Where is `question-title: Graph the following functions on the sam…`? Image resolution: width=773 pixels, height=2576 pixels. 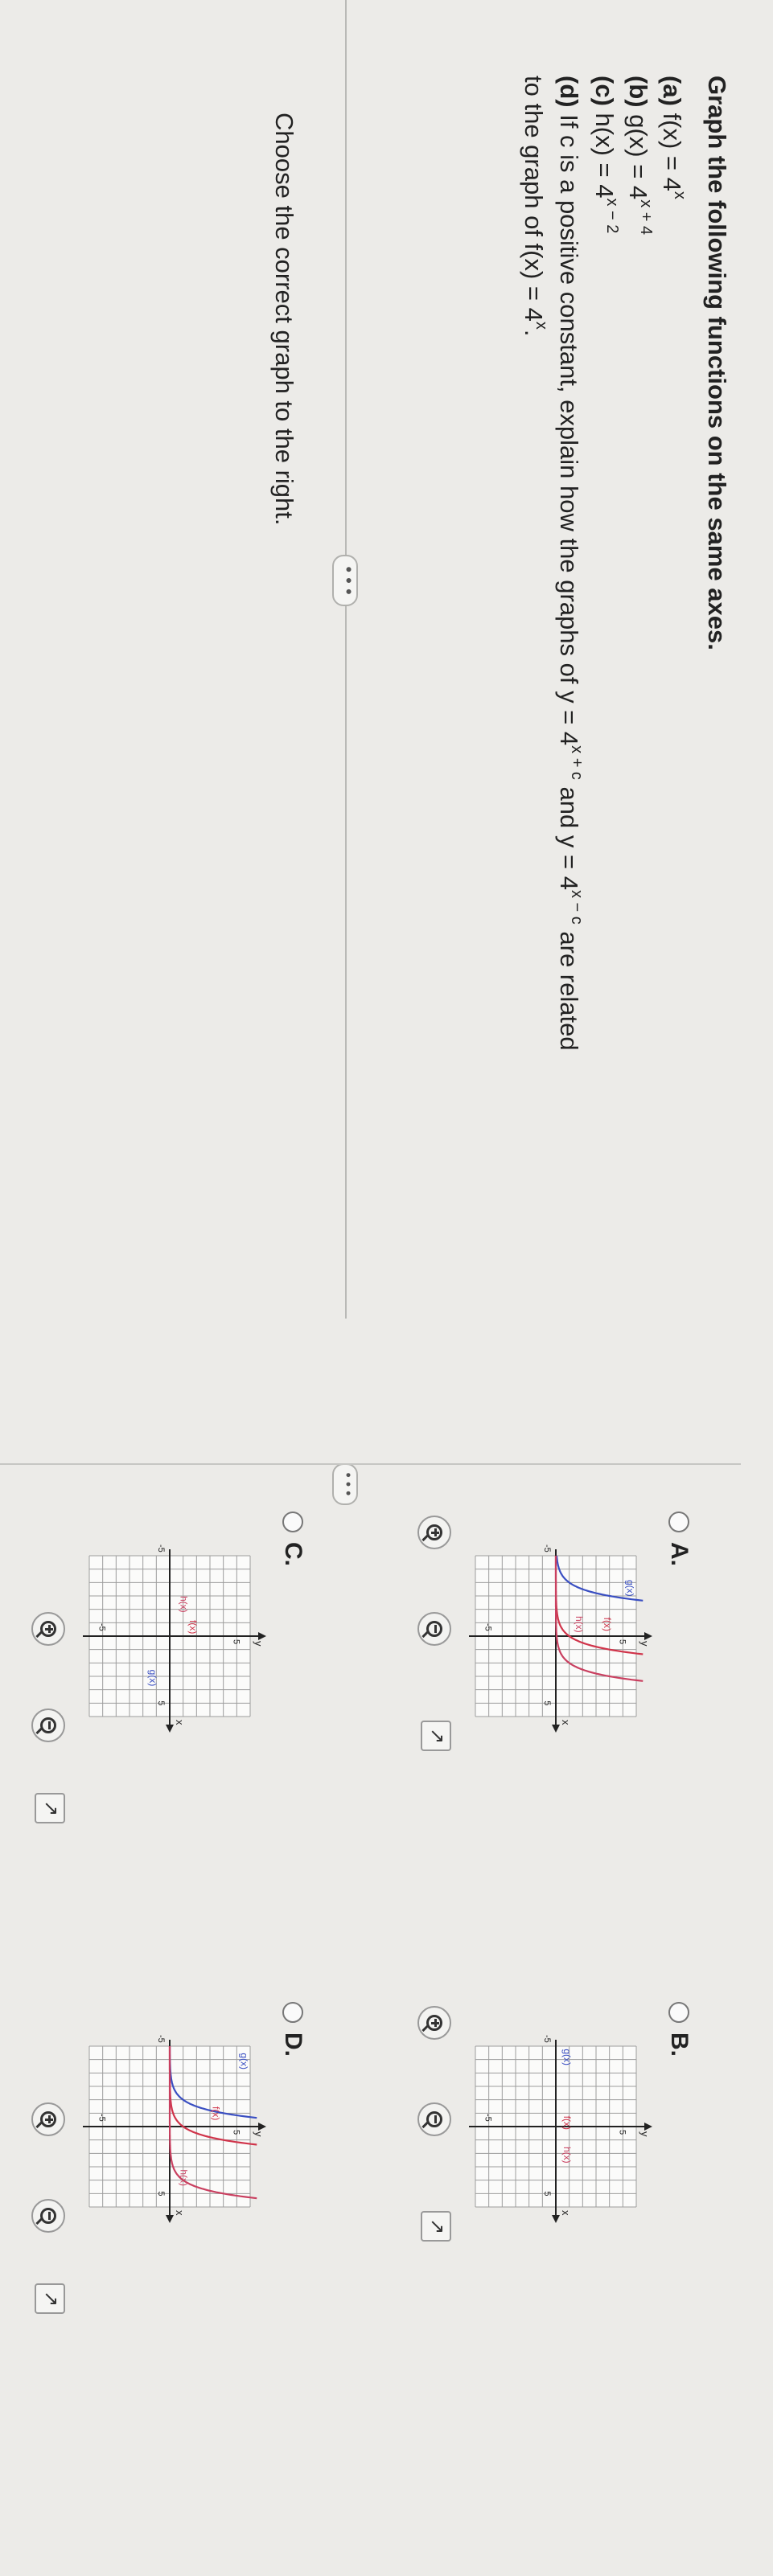 question-title: Graph the following functions on the sam… is located at coordinates (717, 363).